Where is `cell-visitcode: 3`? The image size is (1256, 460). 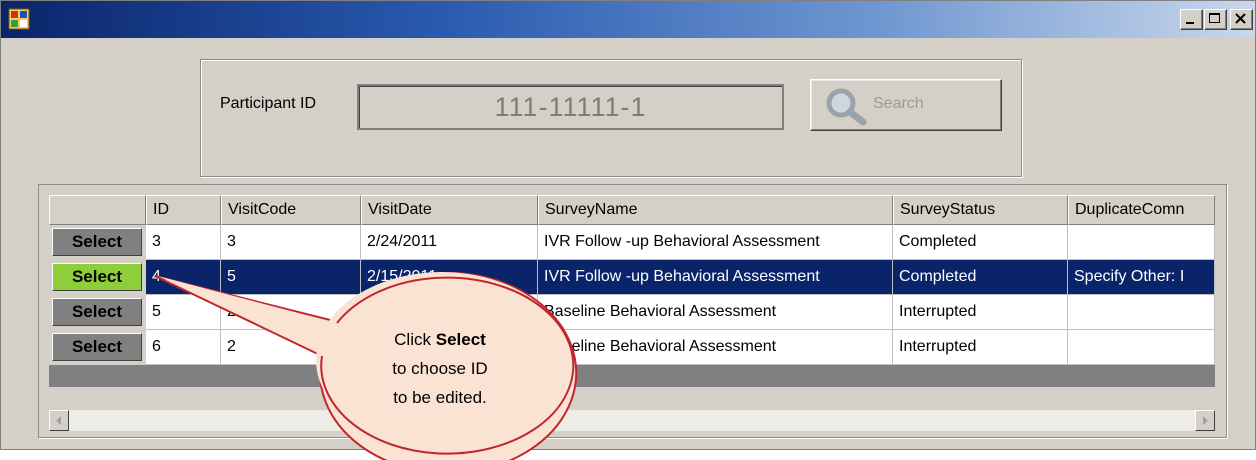
cell-visitcode: 3 is located at coordinates (291, 242).